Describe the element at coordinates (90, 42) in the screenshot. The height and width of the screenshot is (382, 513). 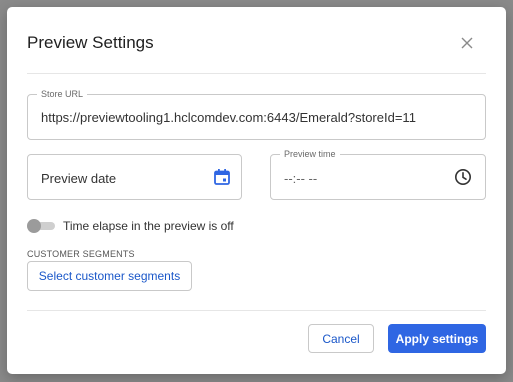
I see `dialog-title: Preview Settings` at that location.